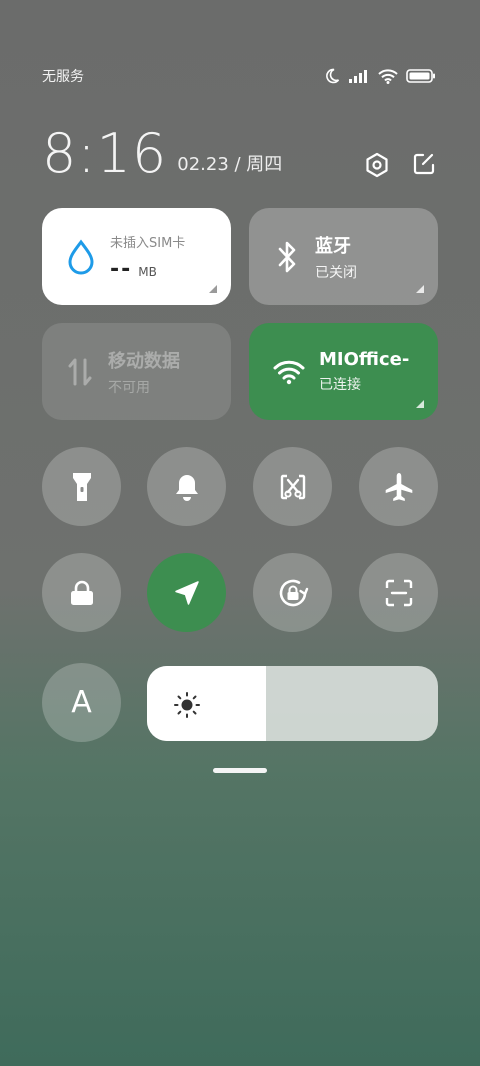 This screenshot has height=1066, width=480. What do you see at coordinates (292, 703) in the screenshot?
I see `brightness-slider` at bounding box center [292, 703].